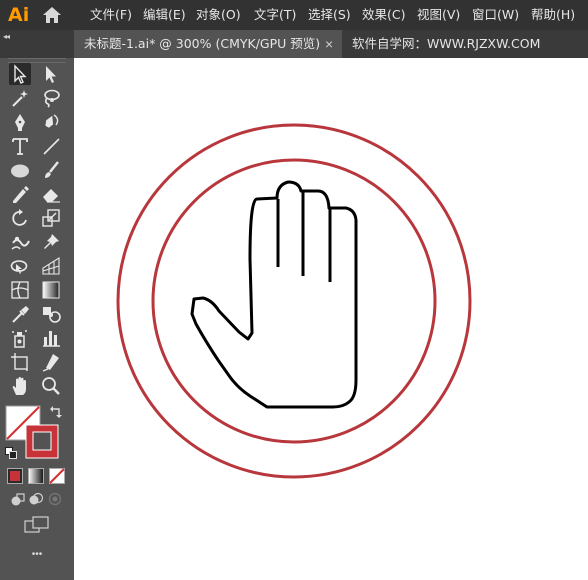 The width and height of the screenshot is (588, 580). Describe the element at coordinates (51, 122) in the screenshot. I see `curvature-tool-icon` at that location.